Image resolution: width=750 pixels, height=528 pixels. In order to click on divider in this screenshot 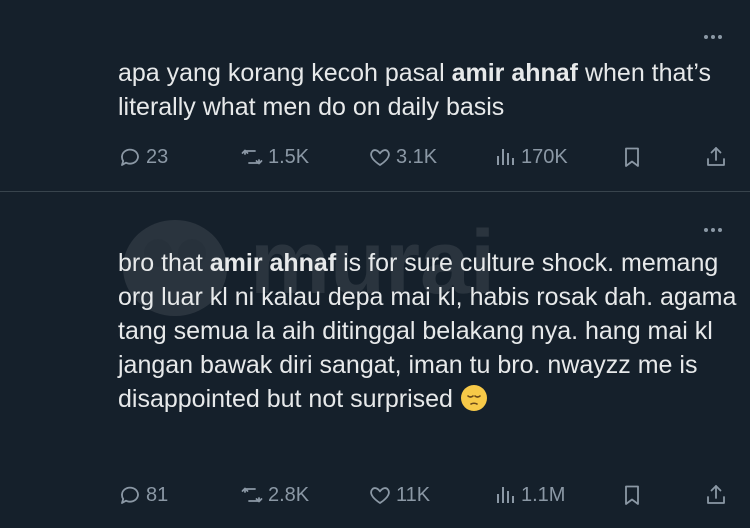, I will do `click(375, 191)`.